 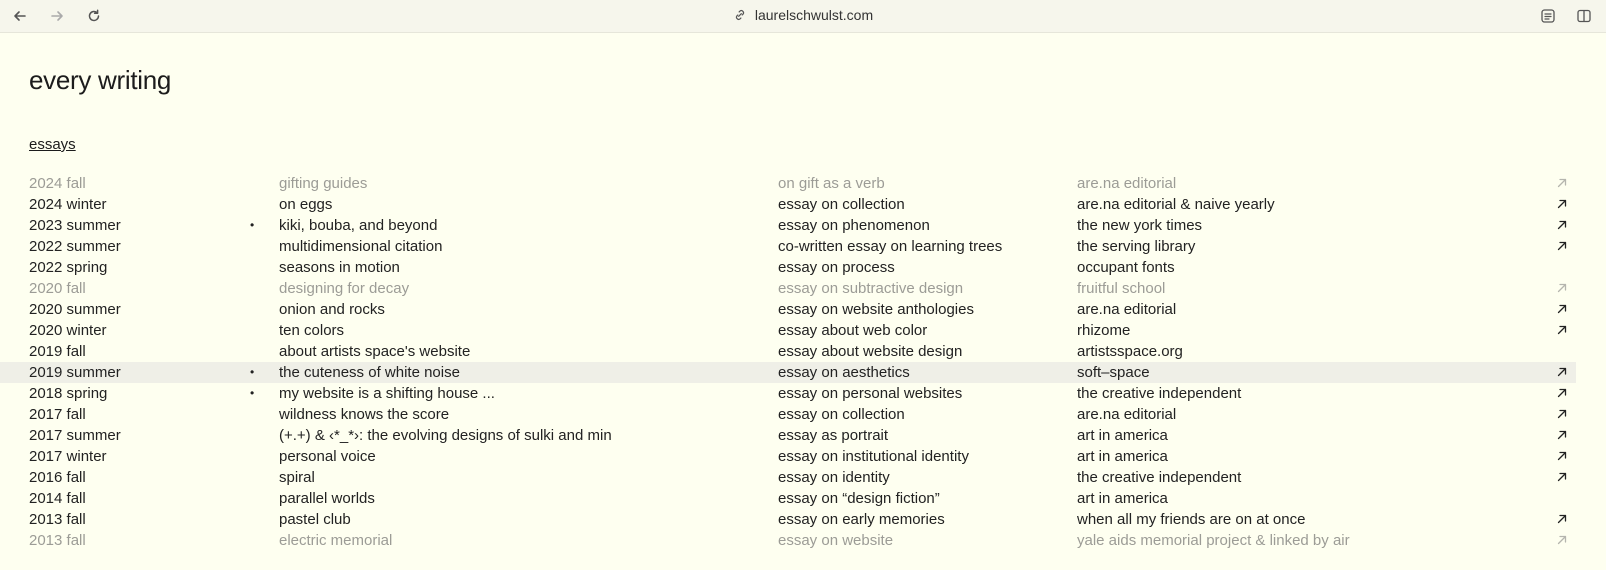 I want to click on essay-date: 2022 spring, so click(x=68, y=267).